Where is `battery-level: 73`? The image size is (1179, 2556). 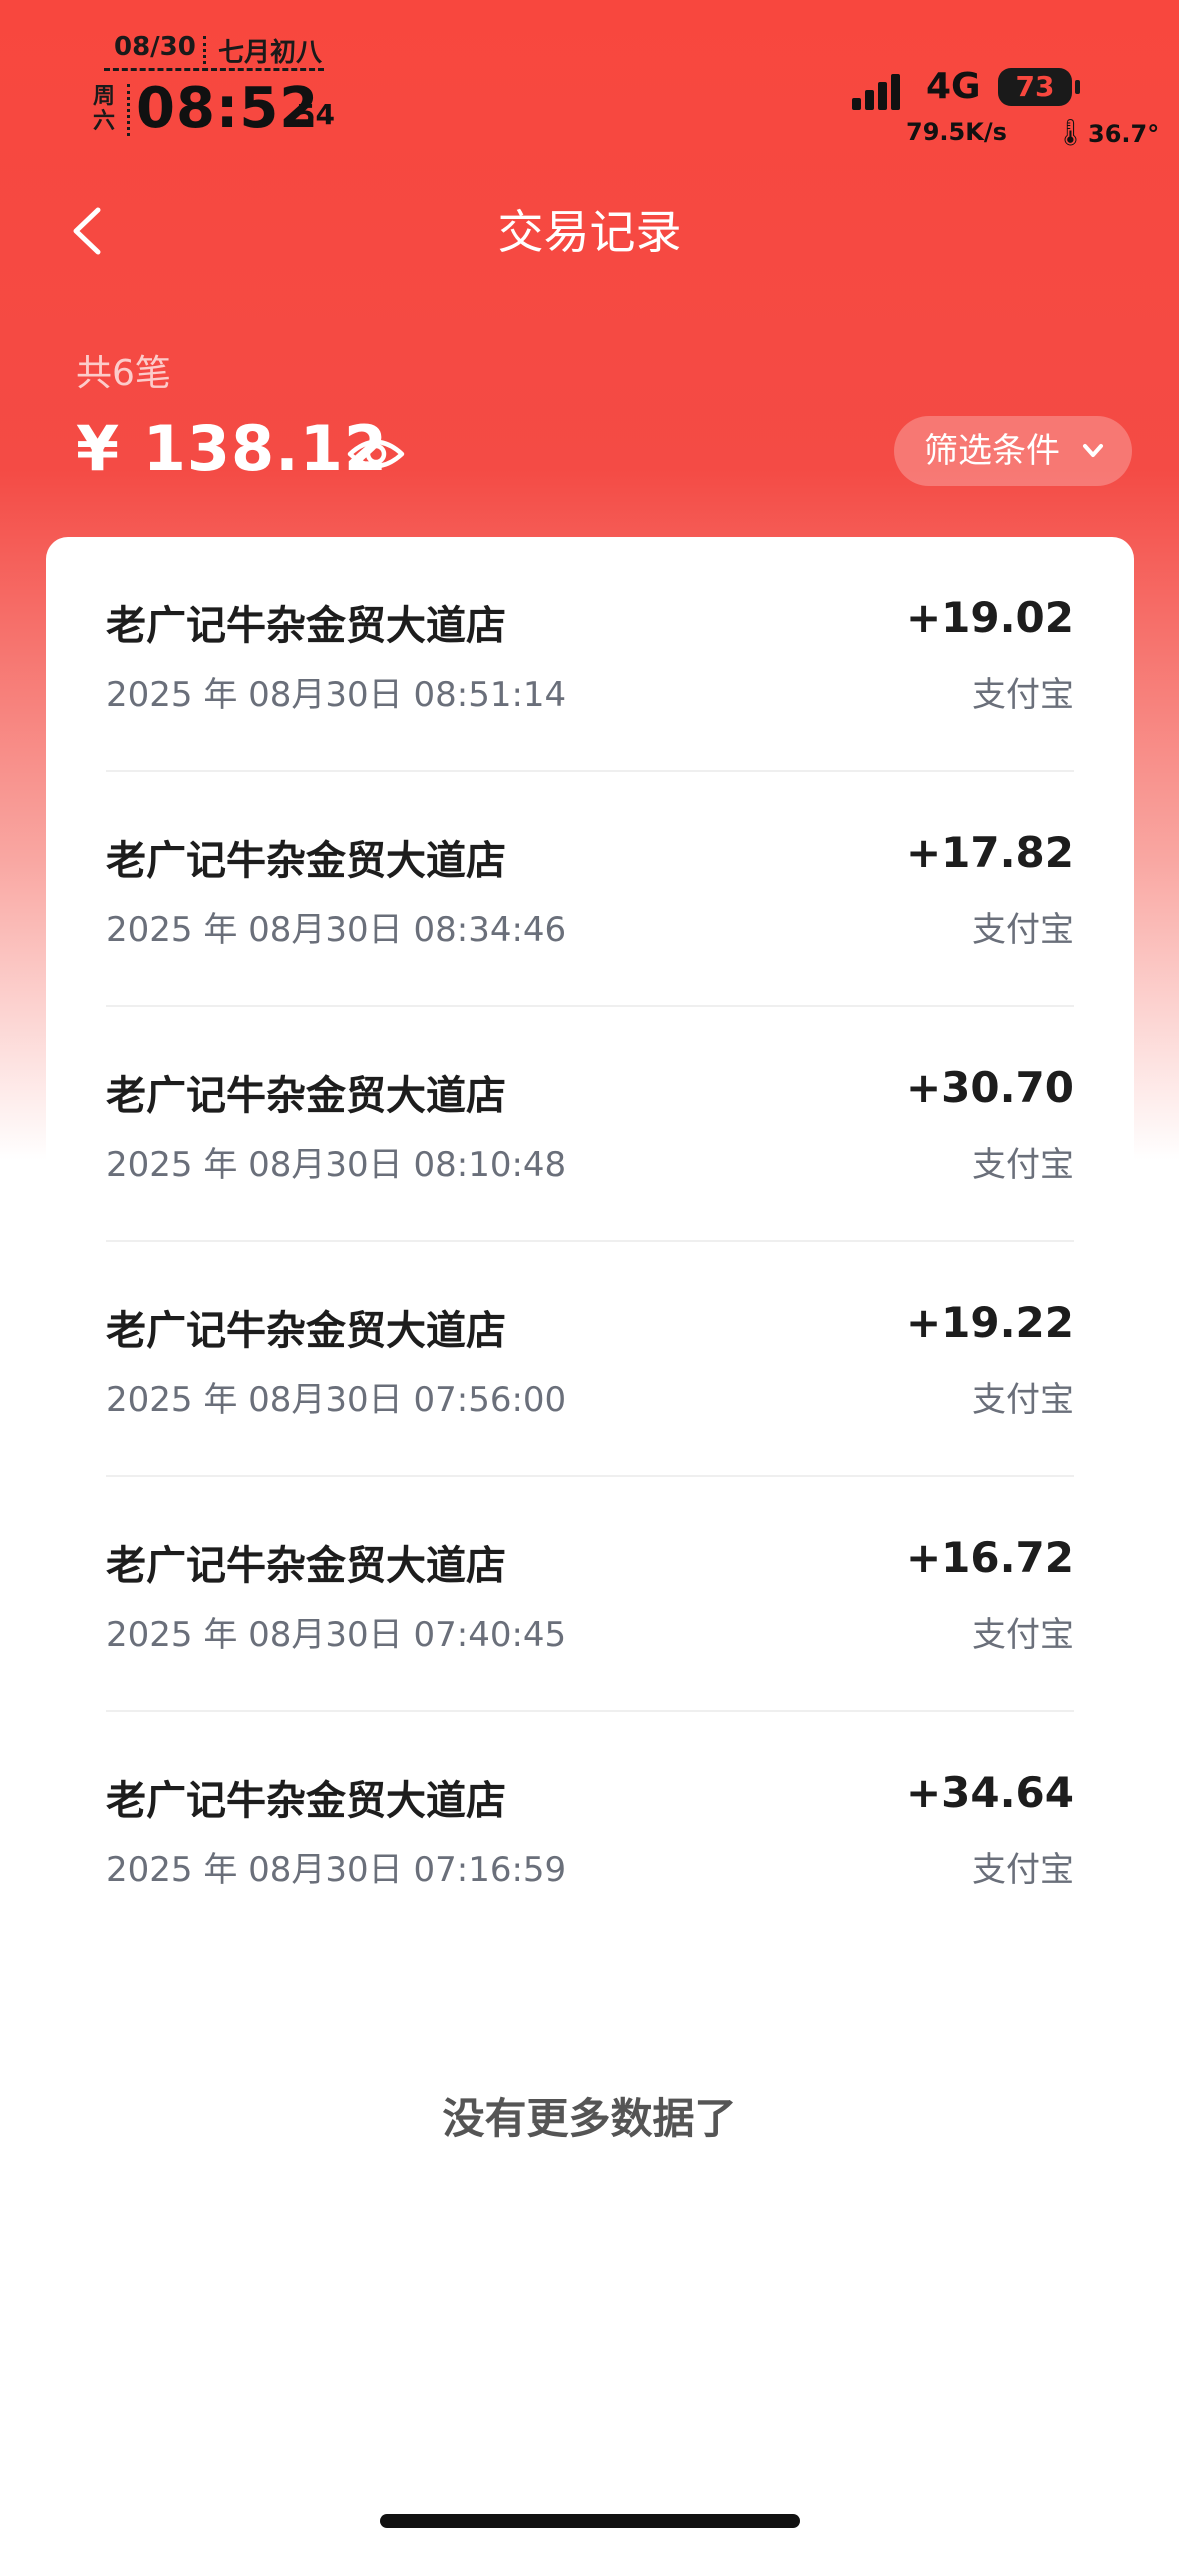
battery-level: 73 is located at coordinates (1035, 86).